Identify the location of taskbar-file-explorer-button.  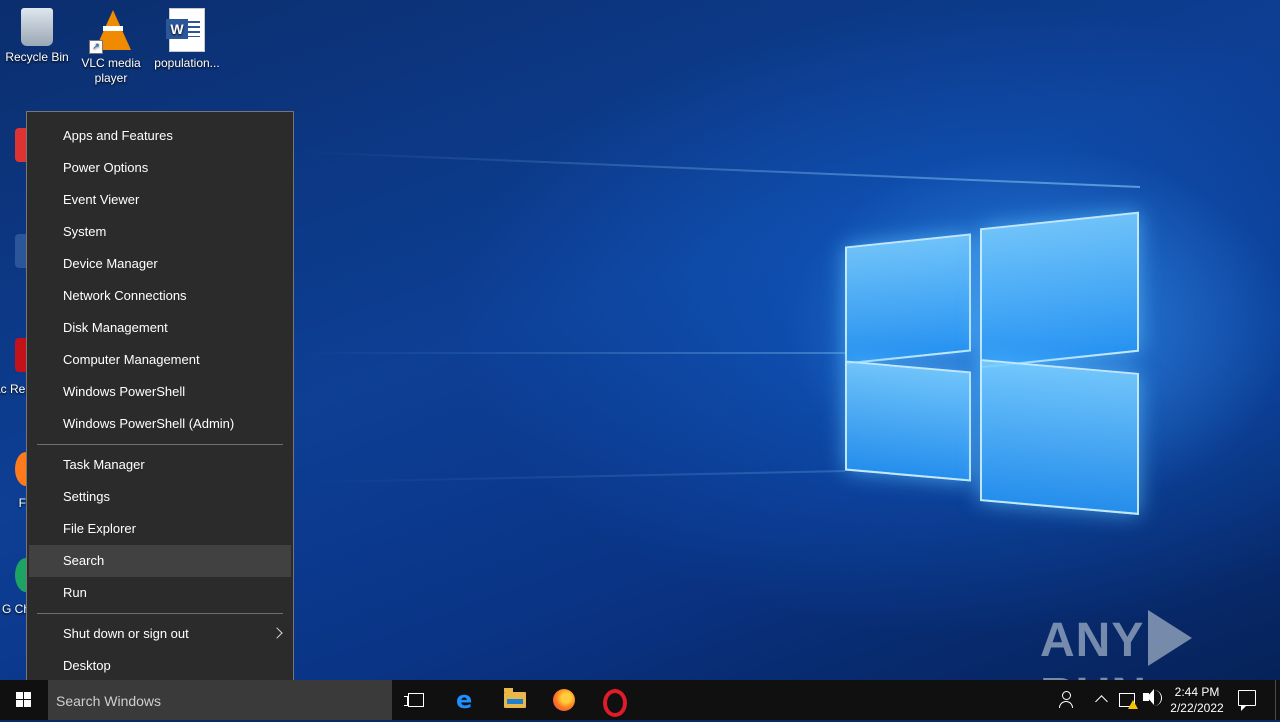
(516, 700).